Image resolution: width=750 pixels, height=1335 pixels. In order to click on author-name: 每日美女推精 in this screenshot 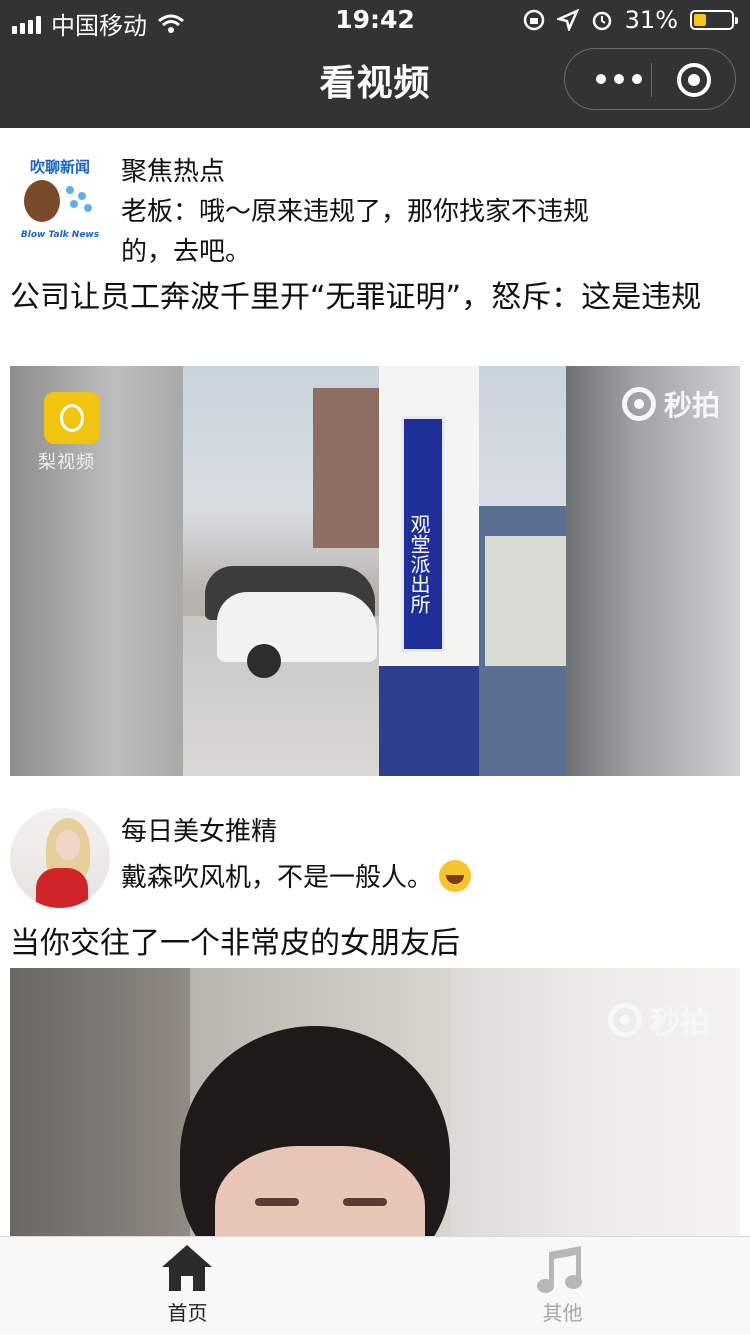, I will do `click(420, 832)`.